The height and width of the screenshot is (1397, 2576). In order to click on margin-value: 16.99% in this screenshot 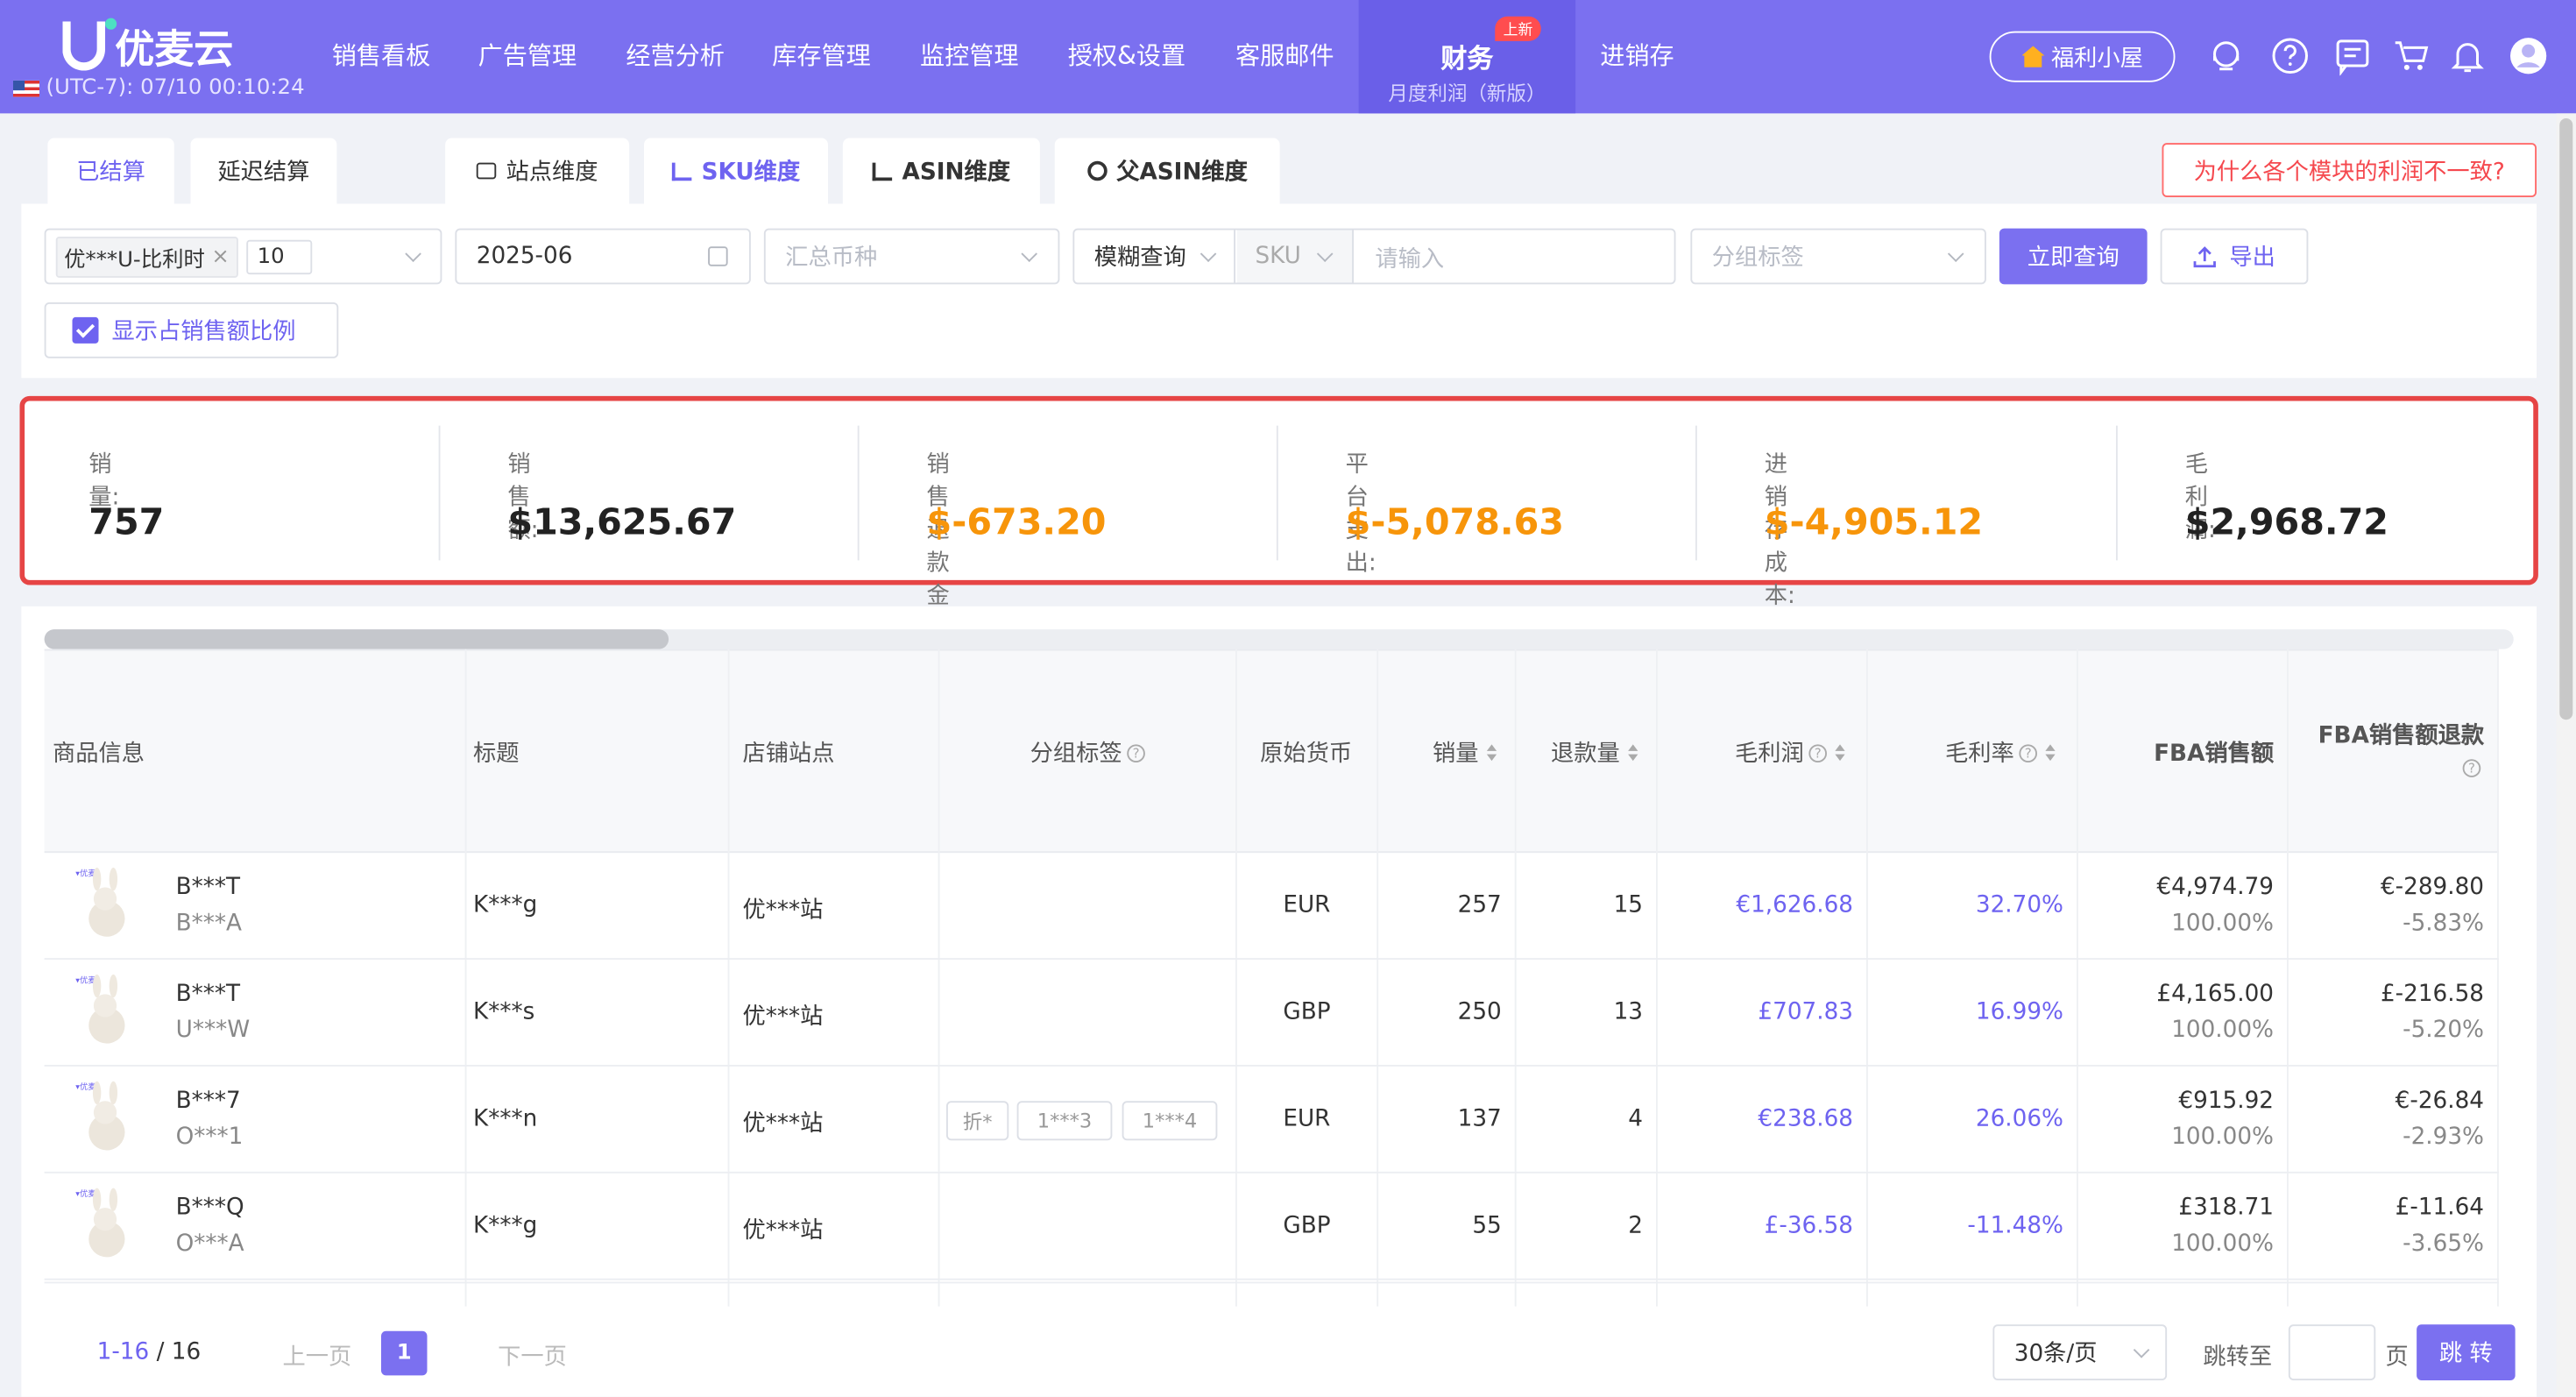, I will do `click(1964, 1012)`.